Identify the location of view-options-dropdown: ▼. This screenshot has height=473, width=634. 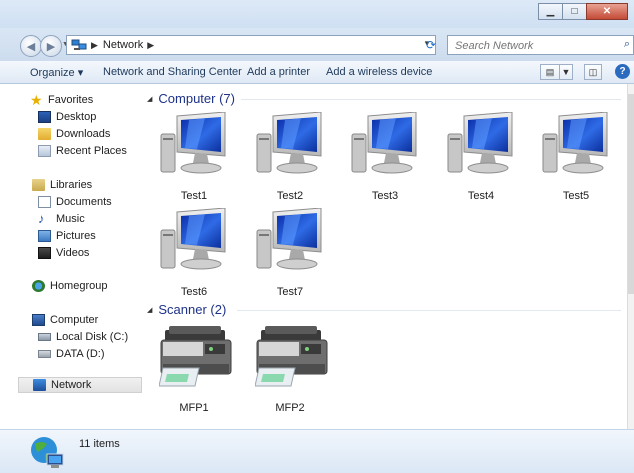
(566, 72).